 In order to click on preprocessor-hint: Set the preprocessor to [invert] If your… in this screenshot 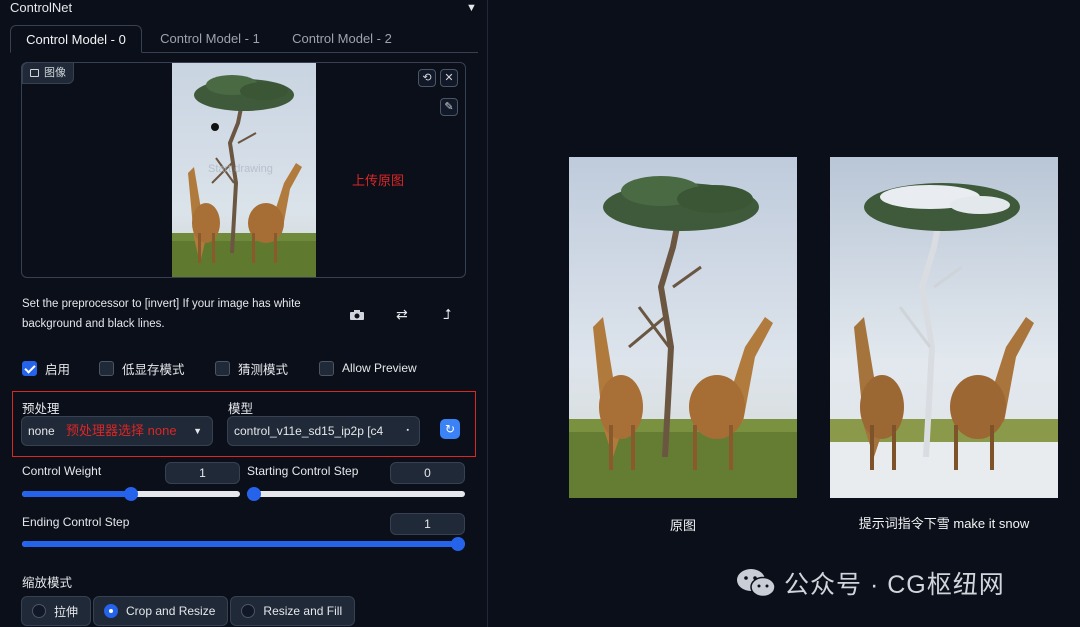, I will do `click(161, 314)`.